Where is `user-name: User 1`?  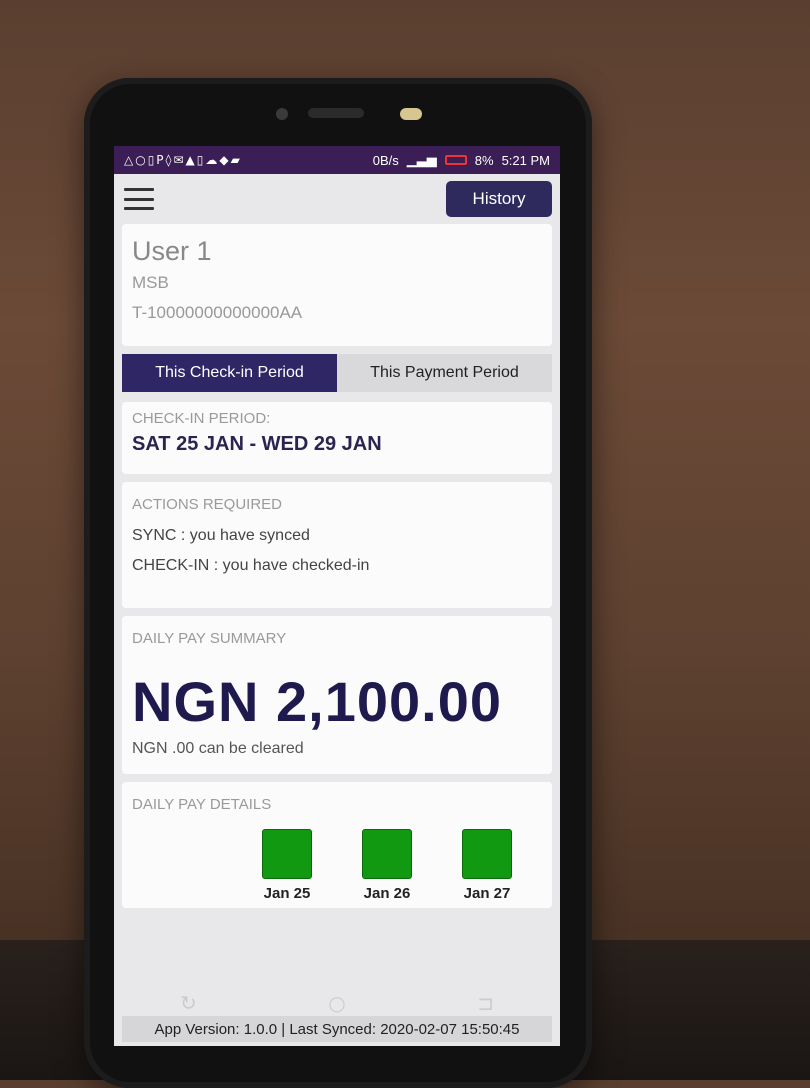
user-name: User 1 is located at coordinates (172, 251).